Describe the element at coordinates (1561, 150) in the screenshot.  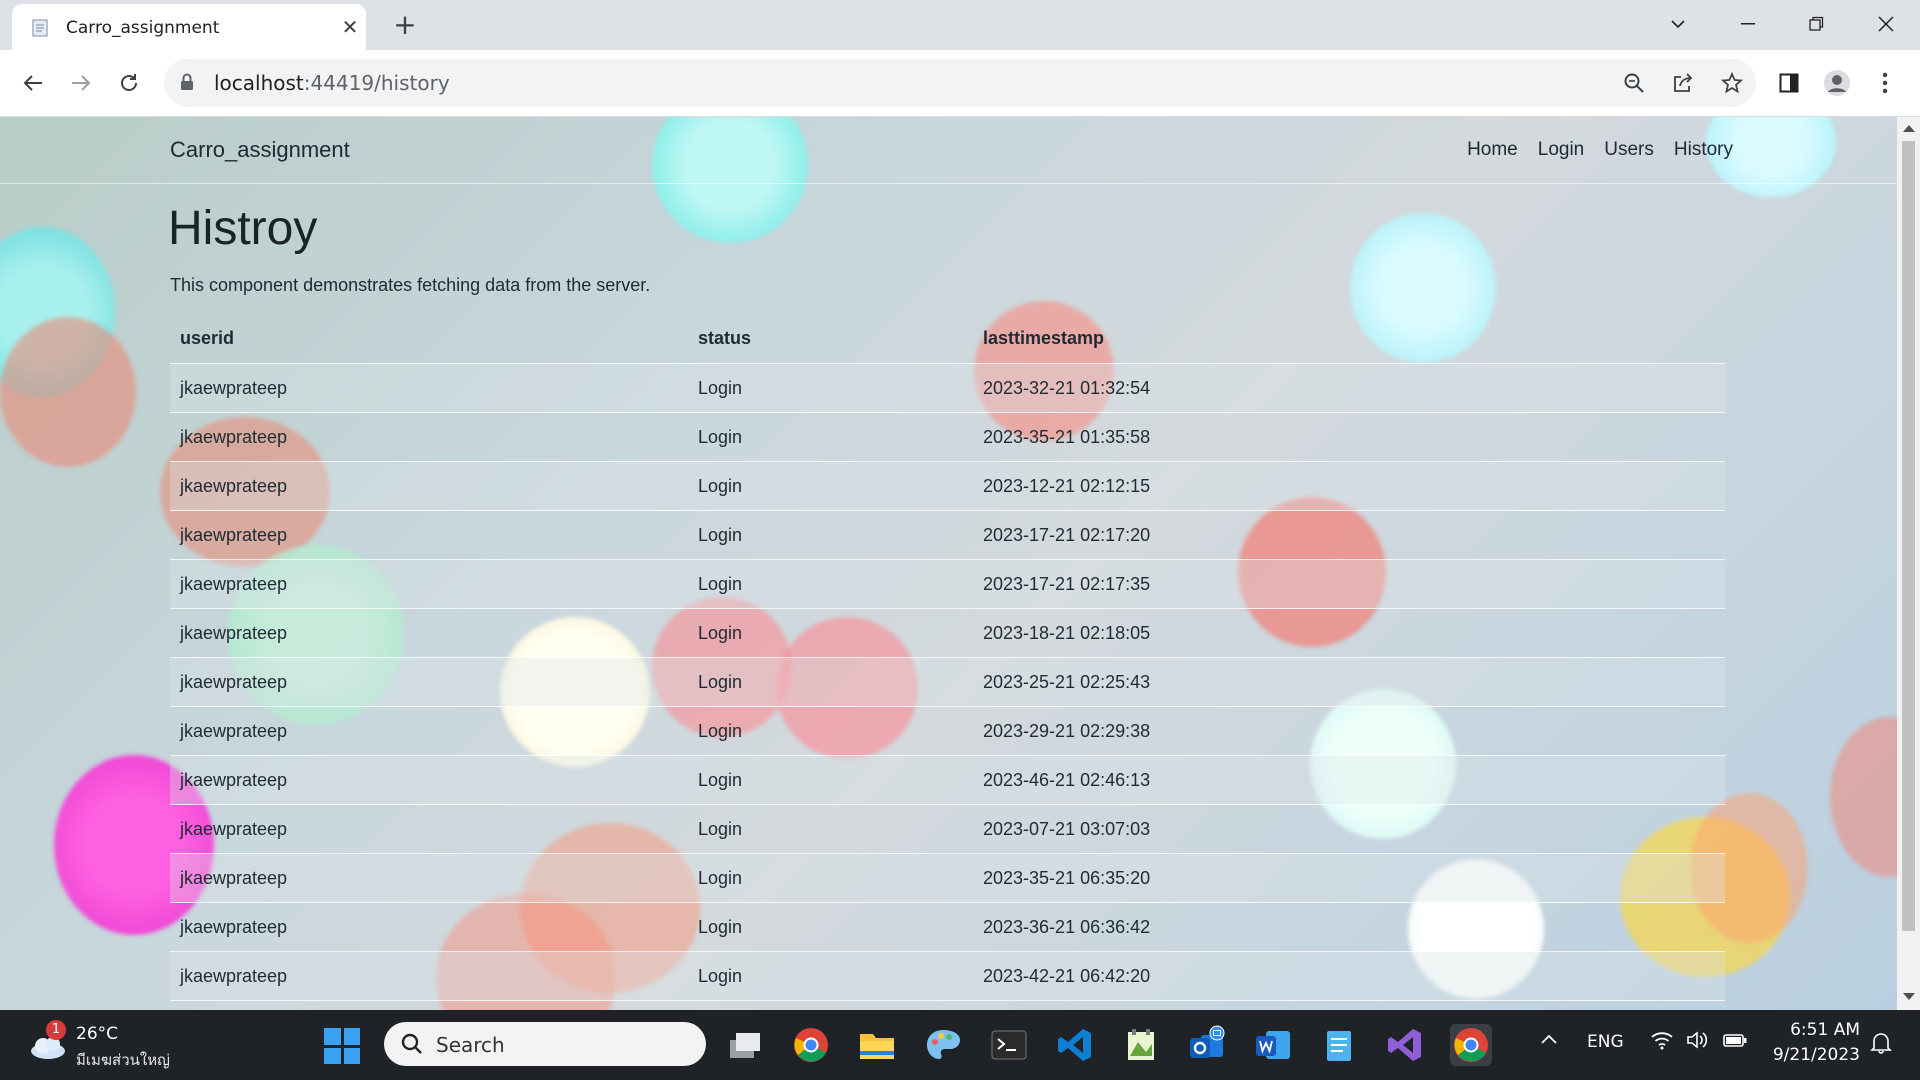
I see `nav-login-link: Login` at that location.